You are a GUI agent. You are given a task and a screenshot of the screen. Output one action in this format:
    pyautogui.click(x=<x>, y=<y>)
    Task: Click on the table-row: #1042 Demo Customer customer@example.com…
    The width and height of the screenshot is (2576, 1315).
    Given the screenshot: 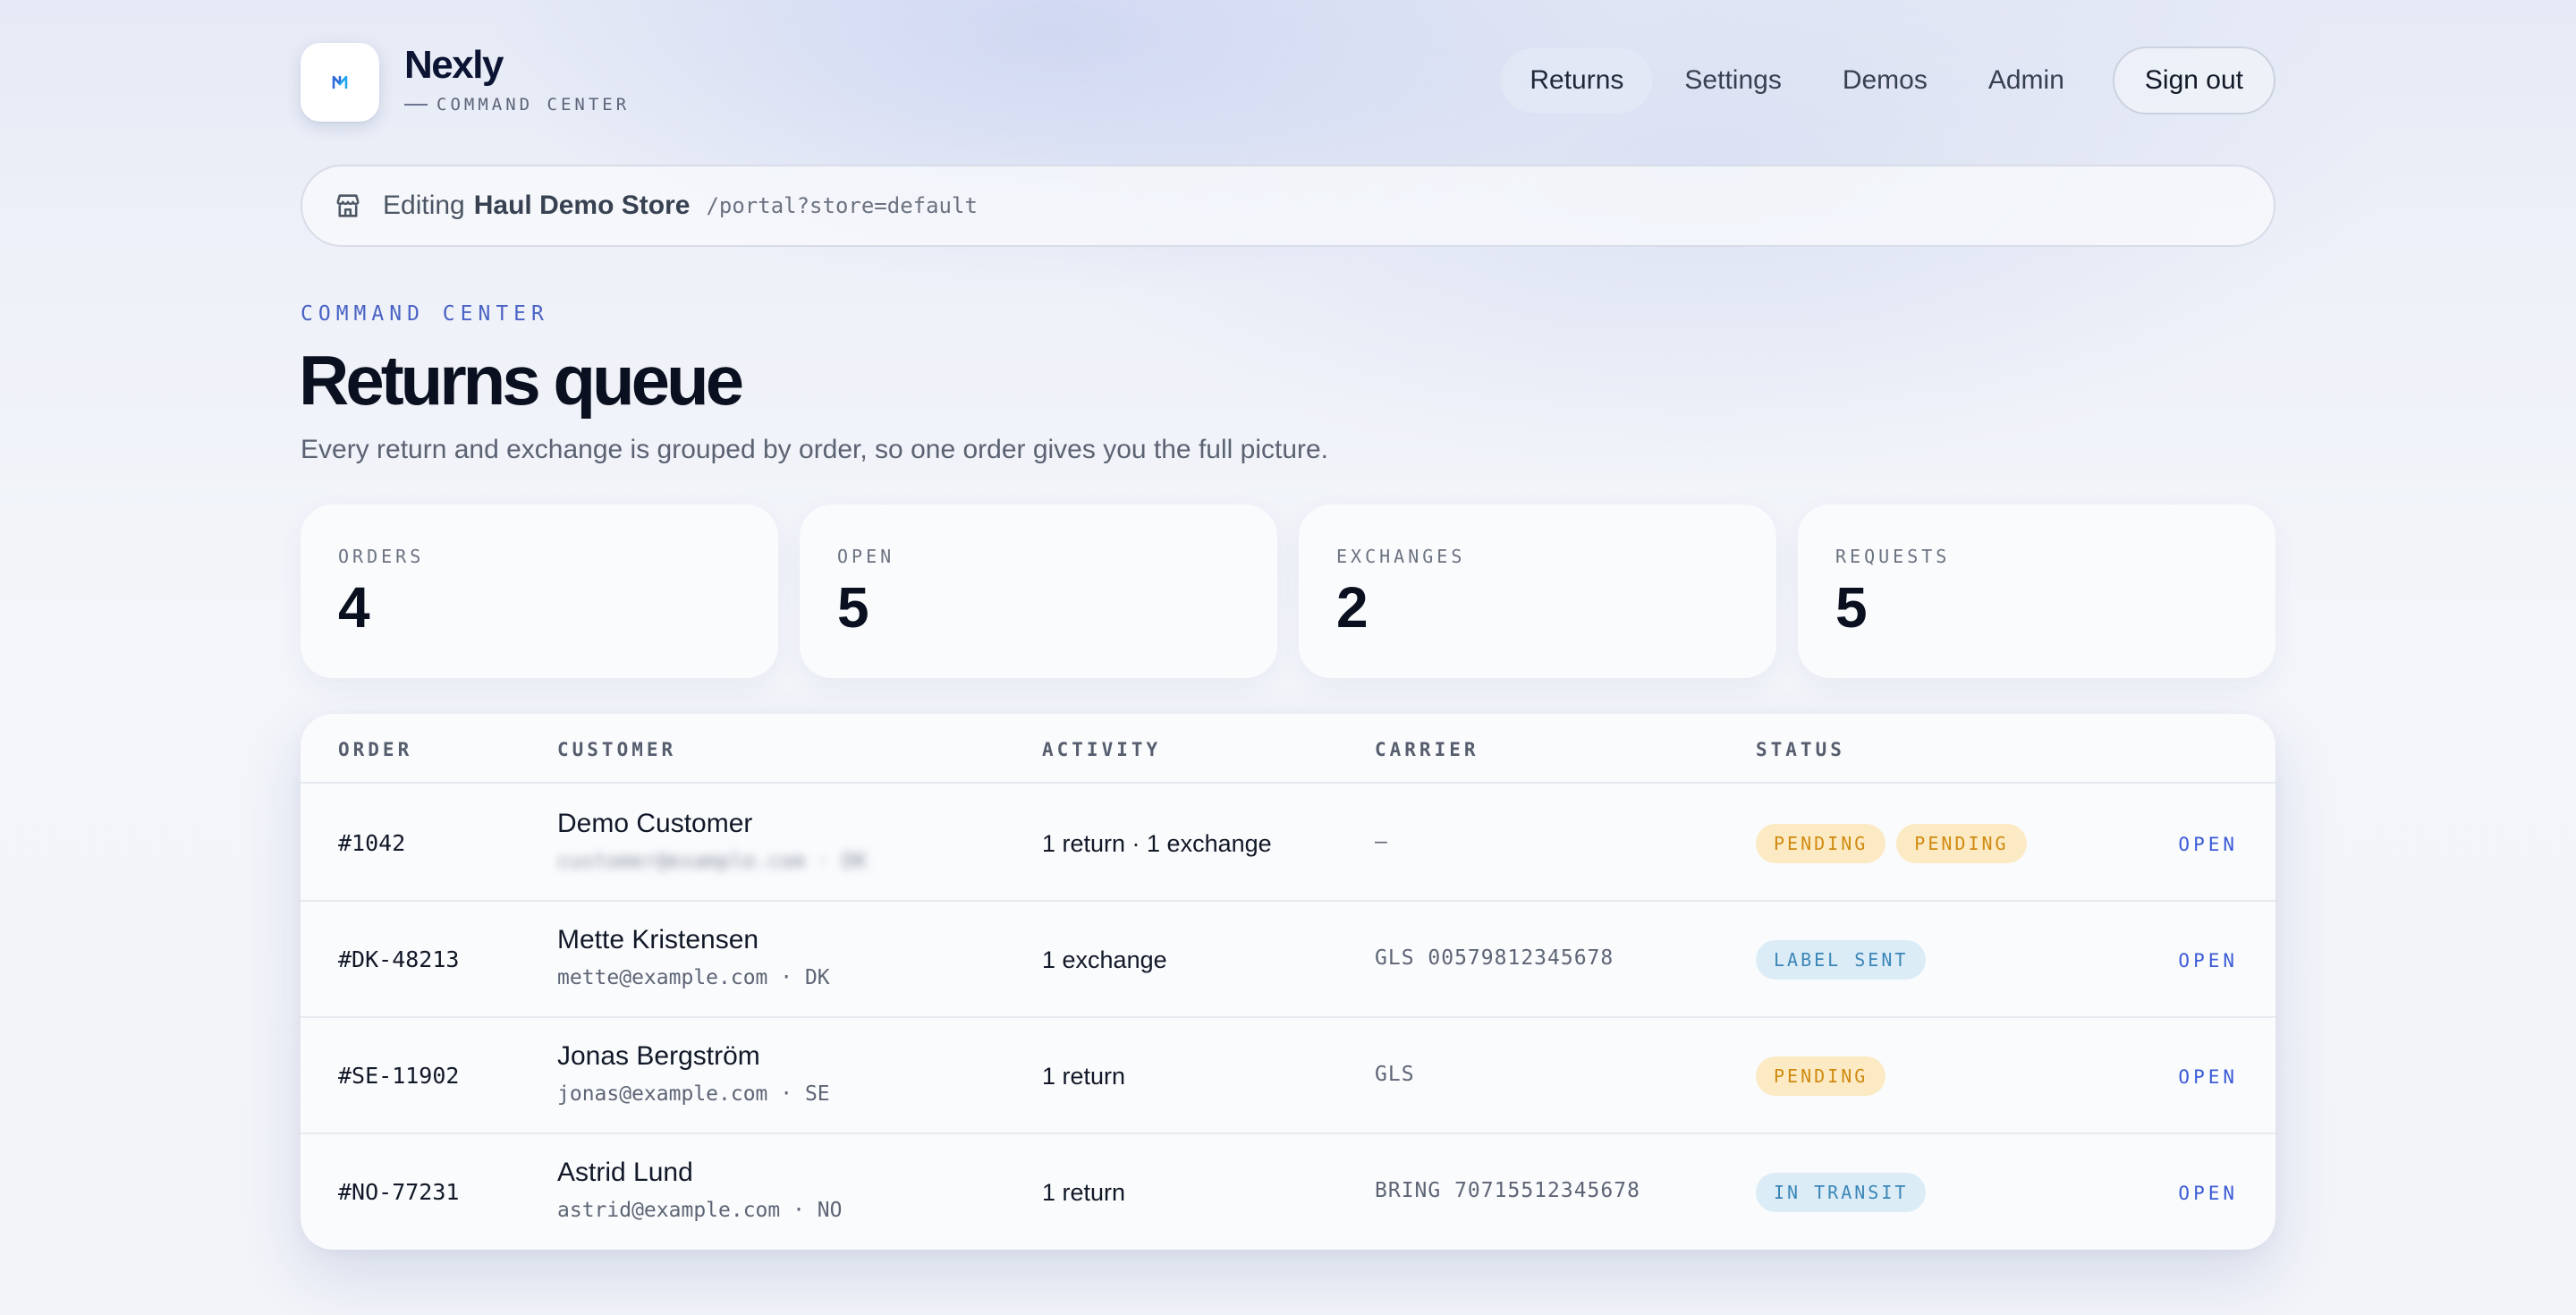 What is the action you would take?
    pyautogui.click(x=1288, y=843)
    